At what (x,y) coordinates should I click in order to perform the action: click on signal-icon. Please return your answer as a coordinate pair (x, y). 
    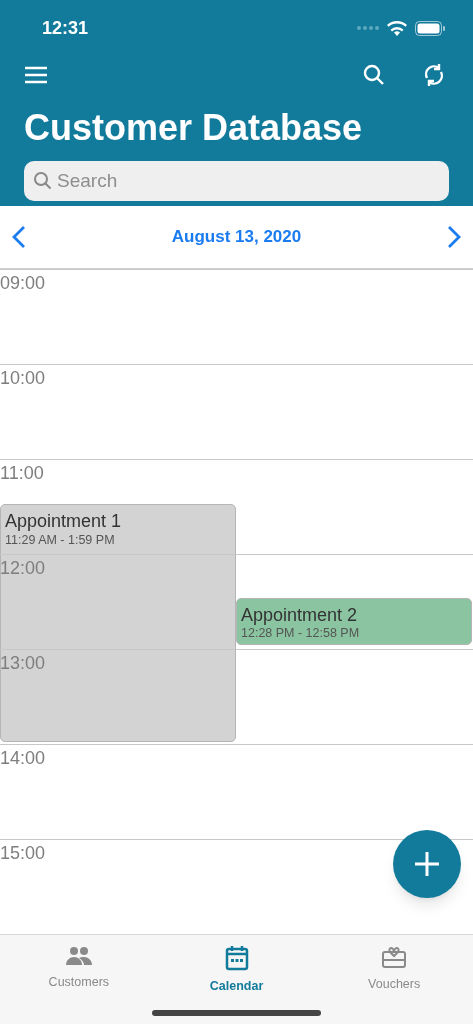
    Looking at the image, I should click on (368, 28).